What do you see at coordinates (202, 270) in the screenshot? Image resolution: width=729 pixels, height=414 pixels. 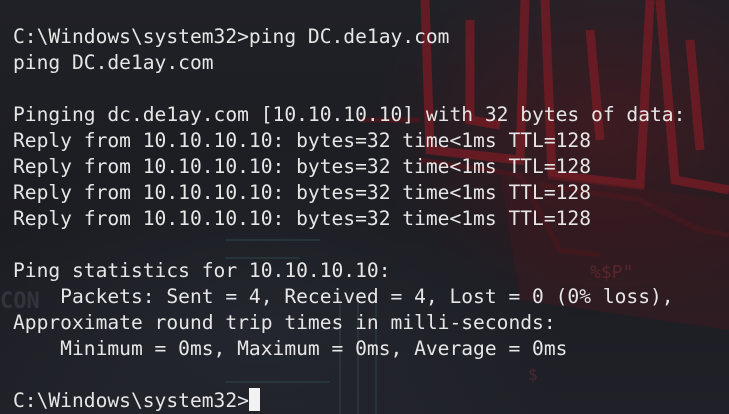 I see `terminal-line: Ping statistics for 10.10.10.10:` at bounding box center [202, 270].